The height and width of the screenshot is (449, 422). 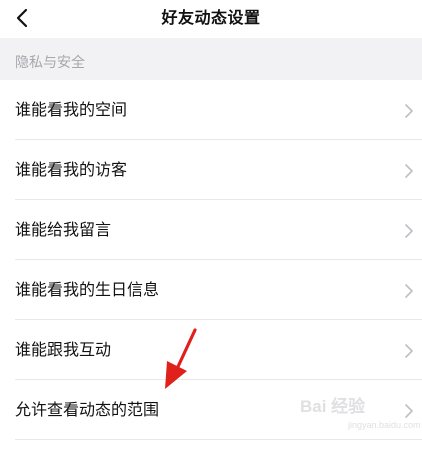 I want to click on row-label: 谁能给我留言, so click(x=63, y=229).